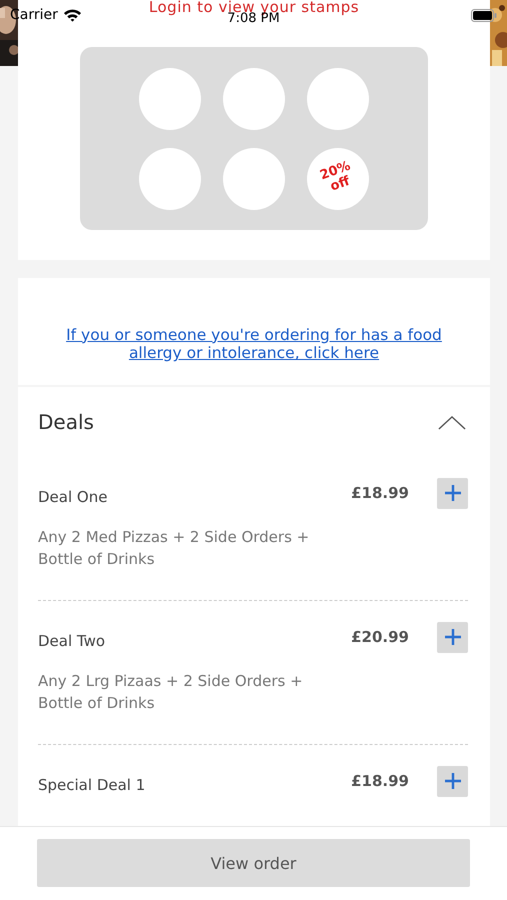 This screenshot has height=900, width=507. I want to click on chevron-icon, so click(452, 422).